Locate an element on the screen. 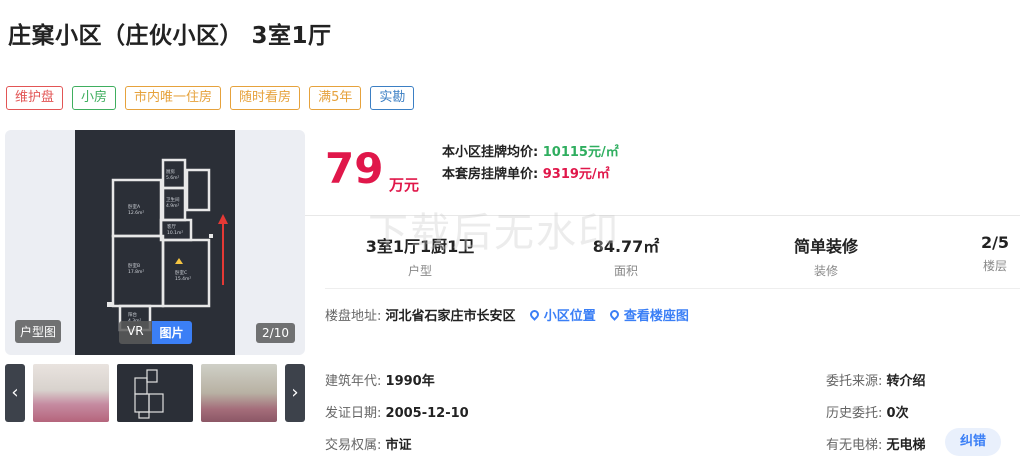  room-label: 阳台 is located at coordinates (132, 314).